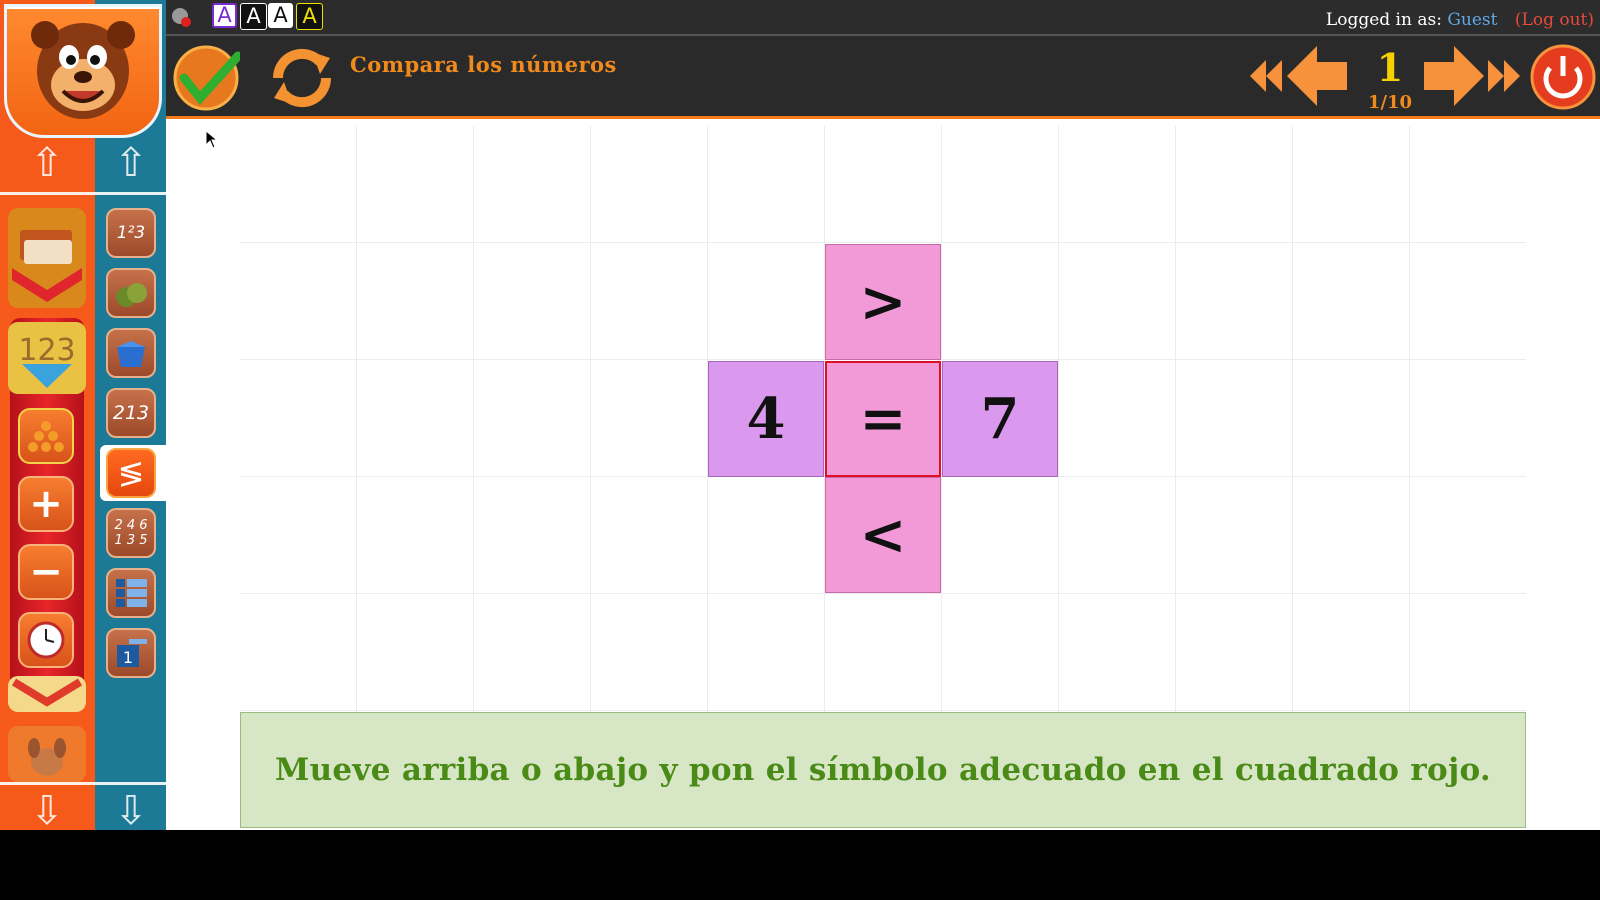 The width and height of the screenshot is (1600, 900). Describe the element at coordinates (309, 16) in the screenshot. I see `text-contrast-yellow-button: A` at that location.